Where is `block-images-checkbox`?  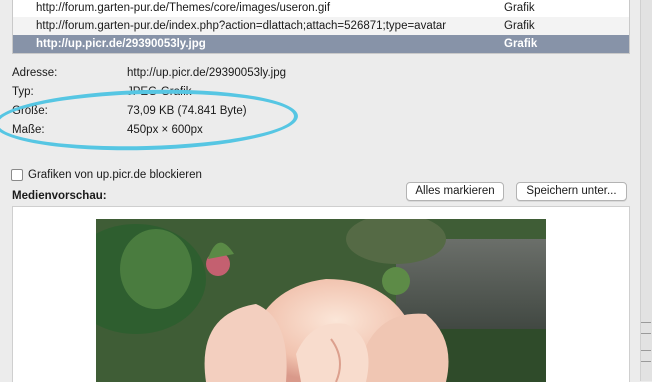
block-images-checkbox is located at coordinates (17, 175).